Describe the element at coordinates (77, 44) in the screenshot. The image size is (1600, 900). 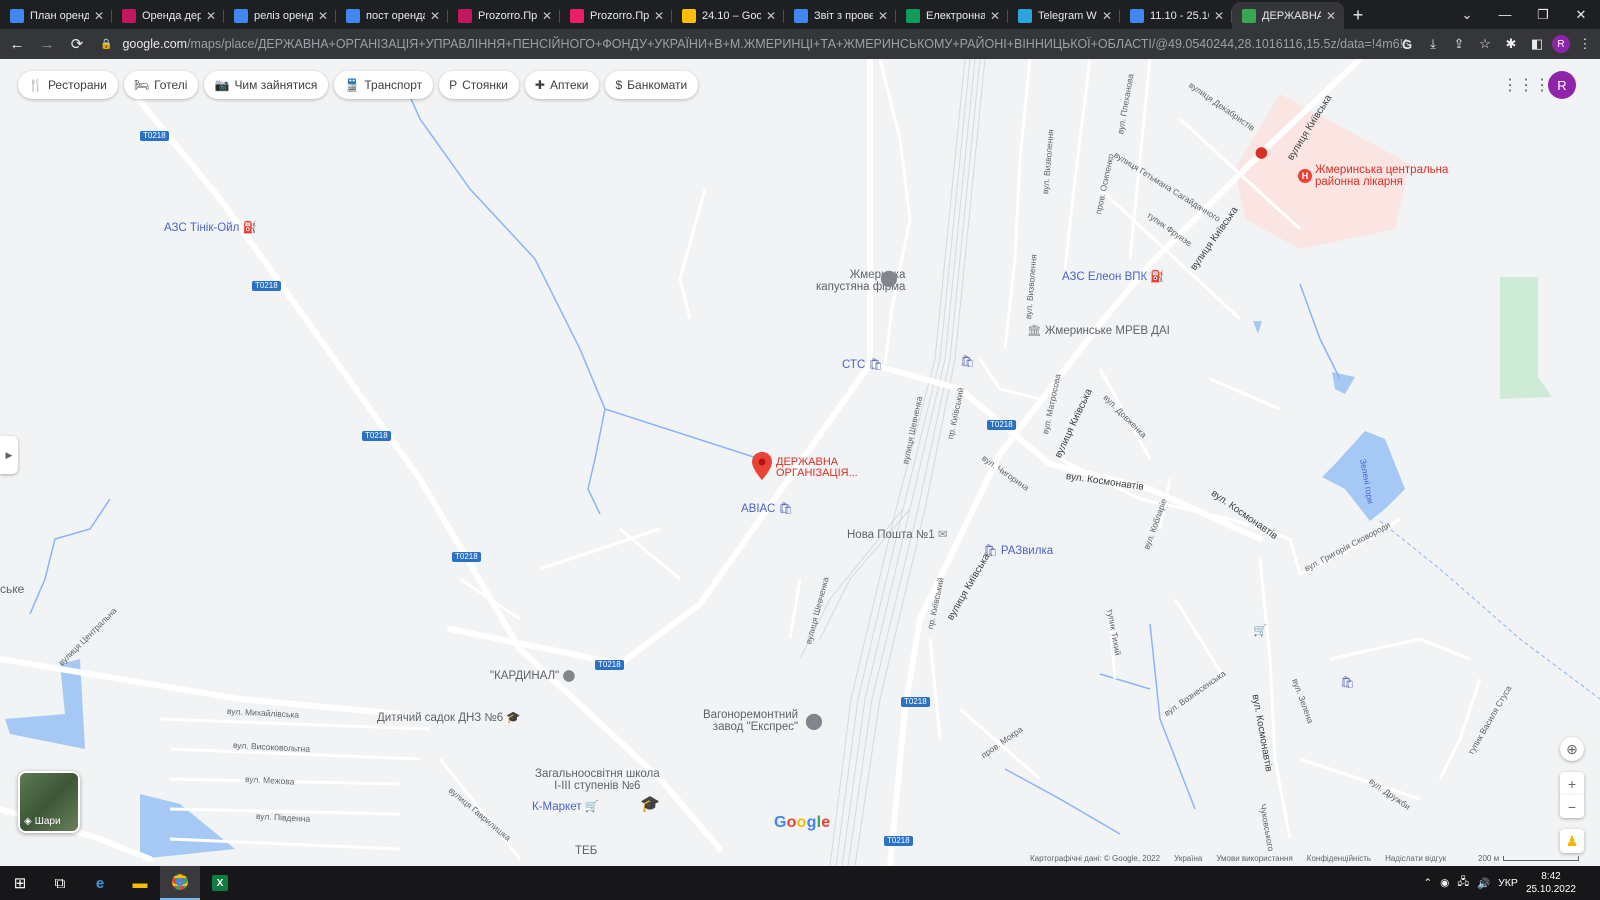
I see `reload-button: ⟳` at that location.